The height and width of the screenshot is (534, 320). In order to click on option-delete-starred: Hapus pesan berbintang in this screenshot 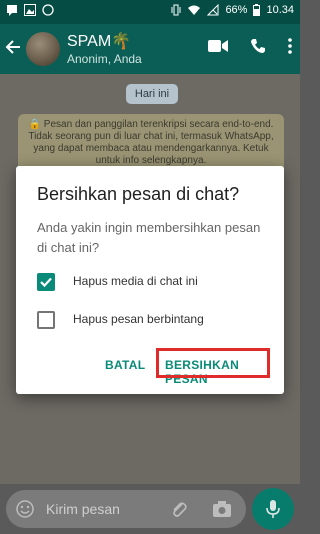, I will do `click(147, 322)`.